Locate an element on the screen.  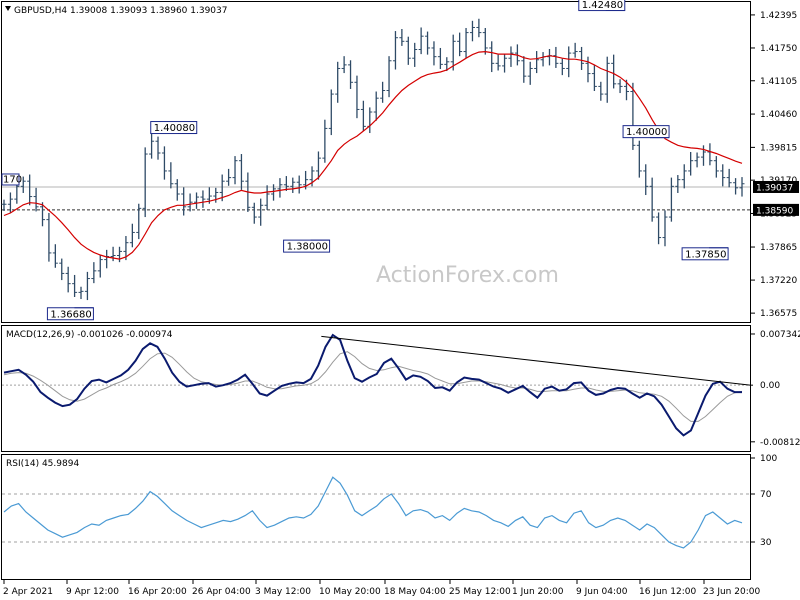
x-tick-label: 2 Apr 2021 is located at coordinates (28, 592).